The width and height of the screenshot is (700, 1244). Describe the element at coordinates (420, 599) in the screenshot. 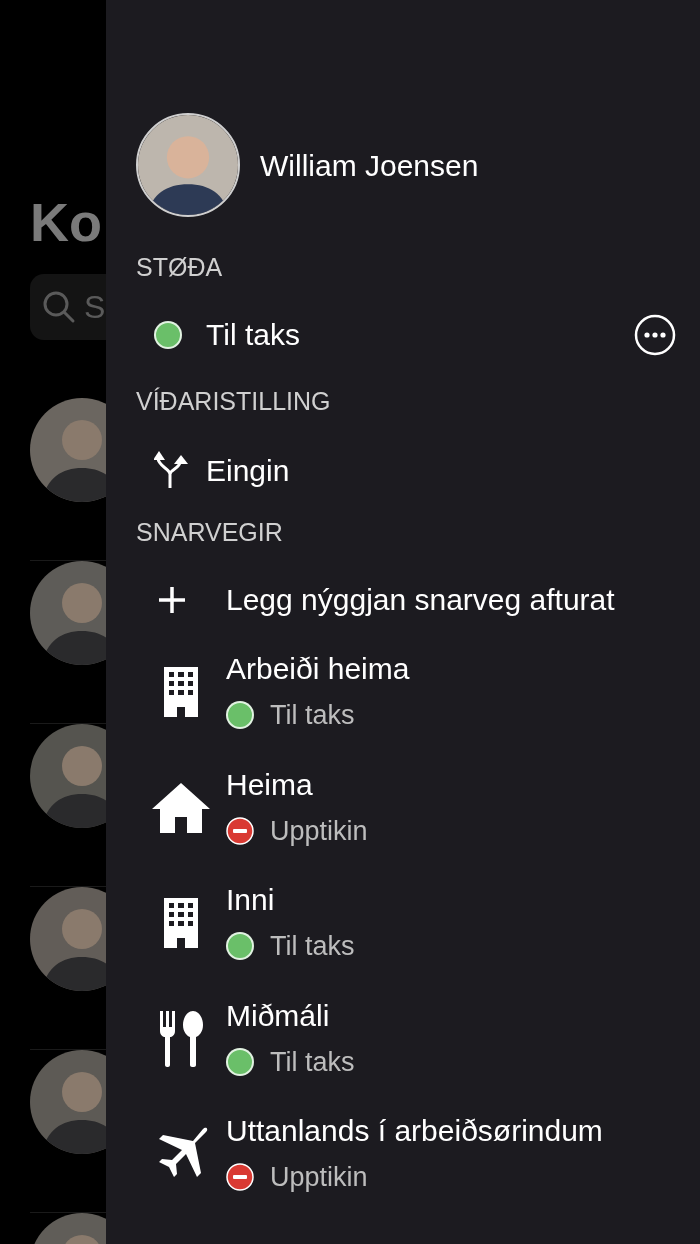

I see `add-shortcut-link: Legg nýggjan snarveg afturat` at that location.